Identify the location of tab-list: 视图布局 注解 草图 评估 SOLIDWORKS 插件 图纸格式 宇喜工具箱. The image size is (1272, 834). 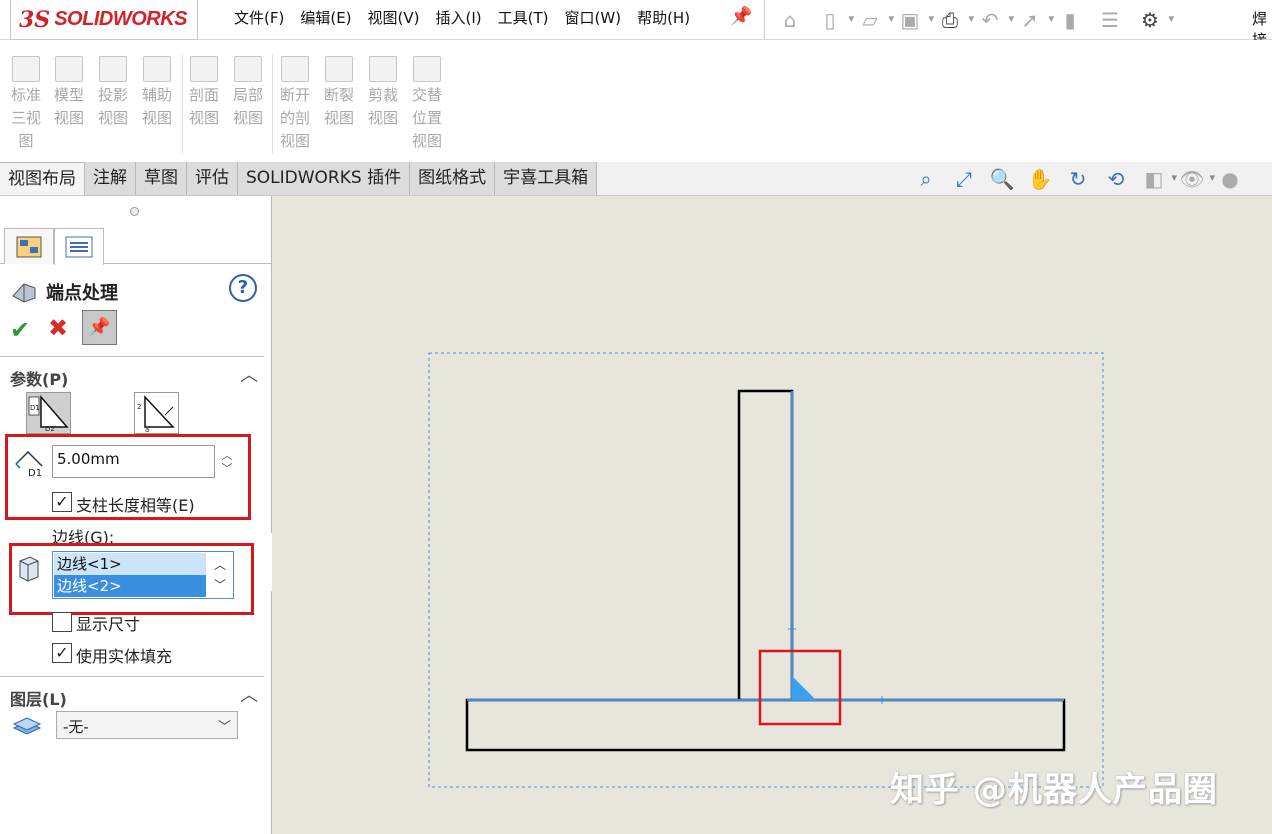
(299, 178).